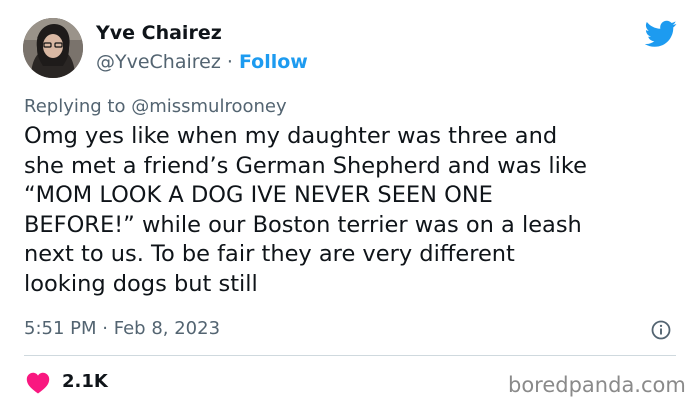  Describe the element at coordinates (661, 330) in the screenshot. I see `info-icon` at that location.